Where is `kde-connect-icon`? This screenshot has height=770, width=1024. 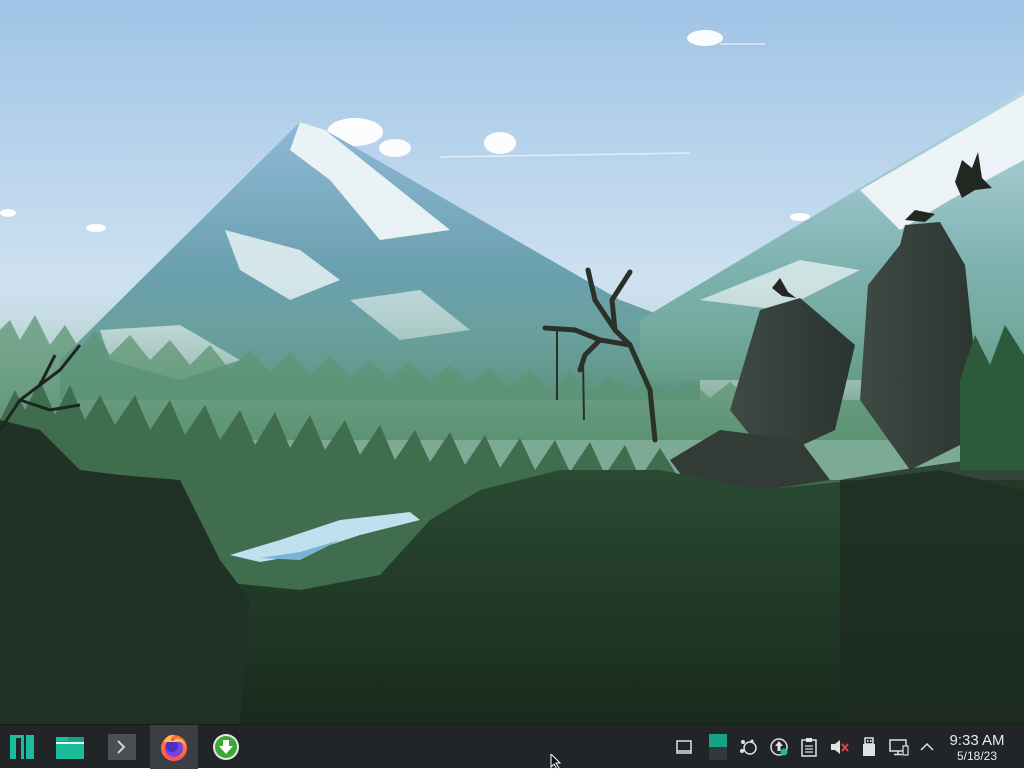
kde-connect-icon is located at coordinates (748, 747).